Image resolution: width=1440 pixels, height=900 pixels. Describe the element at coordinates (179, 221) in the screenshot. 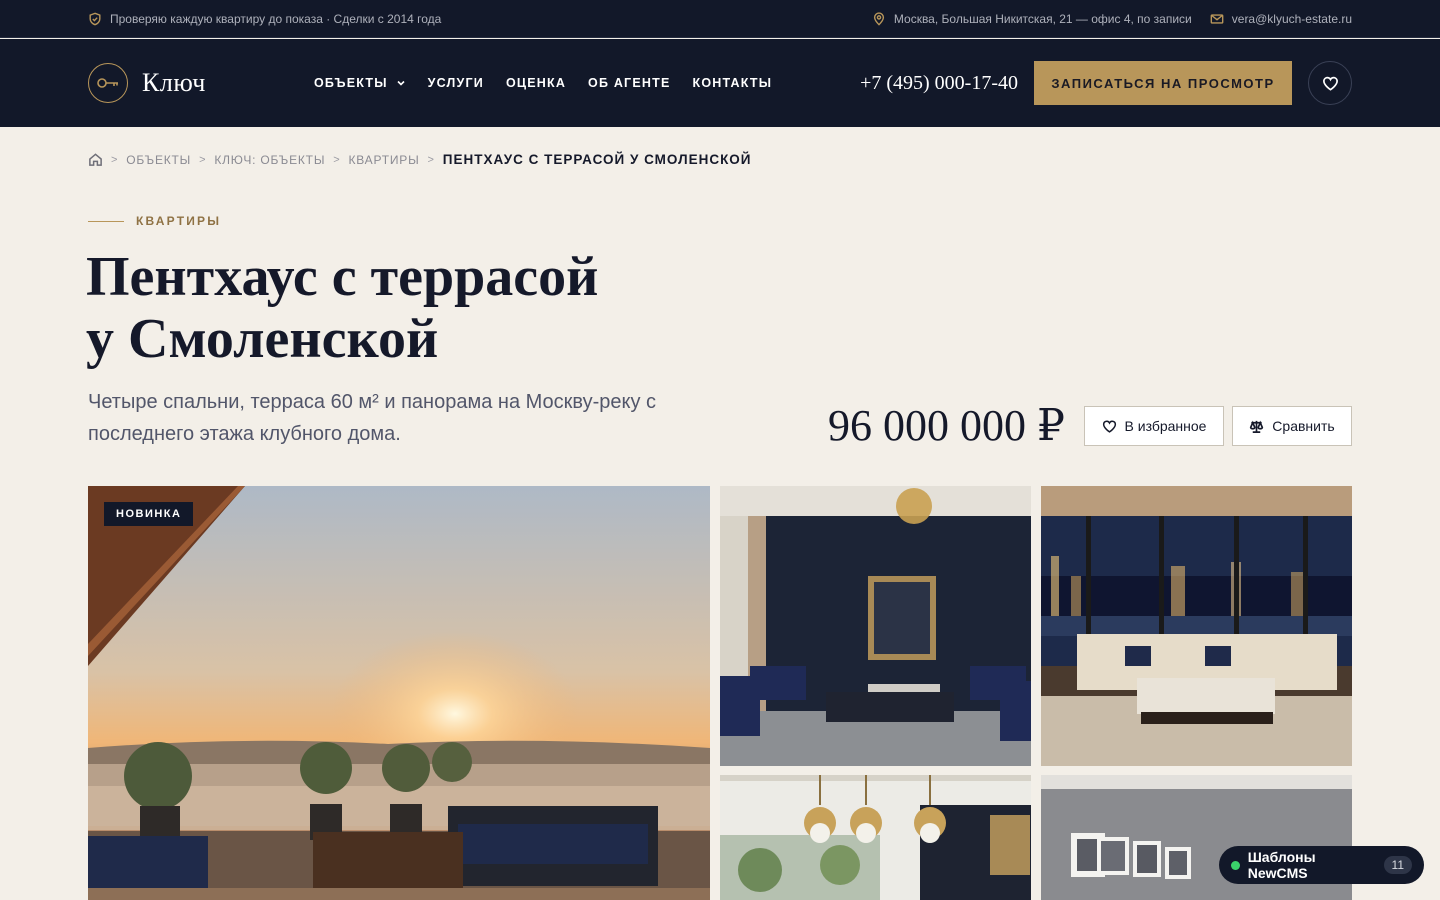

I see `eyebrow-text: КВАРТИРЫ` at that location.